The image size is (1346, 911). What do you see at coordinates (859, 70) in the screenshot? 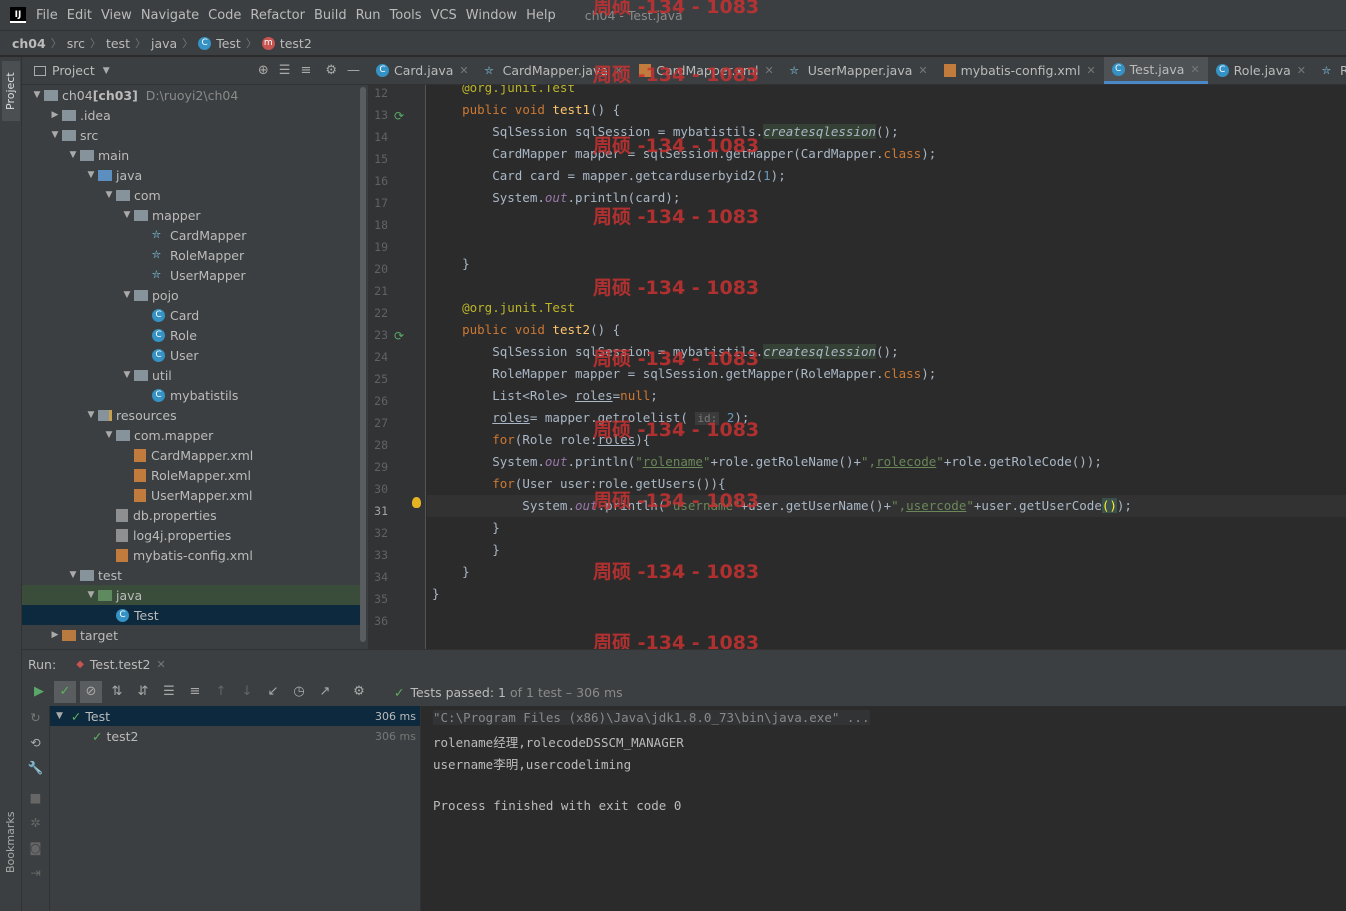
I see `editor-tab: ⛥ UserMapper.java ✕` at bounding box center [859, 70].